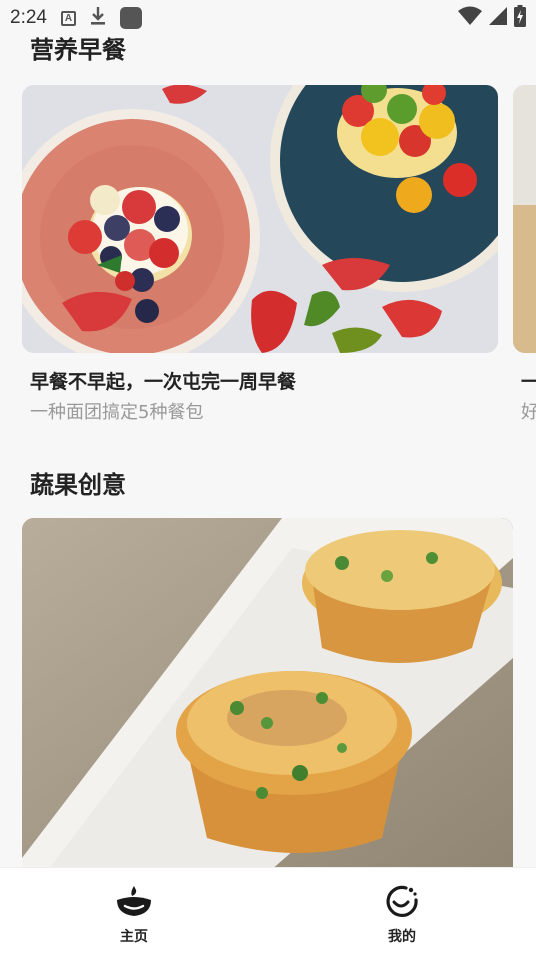  What do you see at coordinates (520, 18) in the screenshot?
I see `battery-icon` at bounding box center [520, 18].